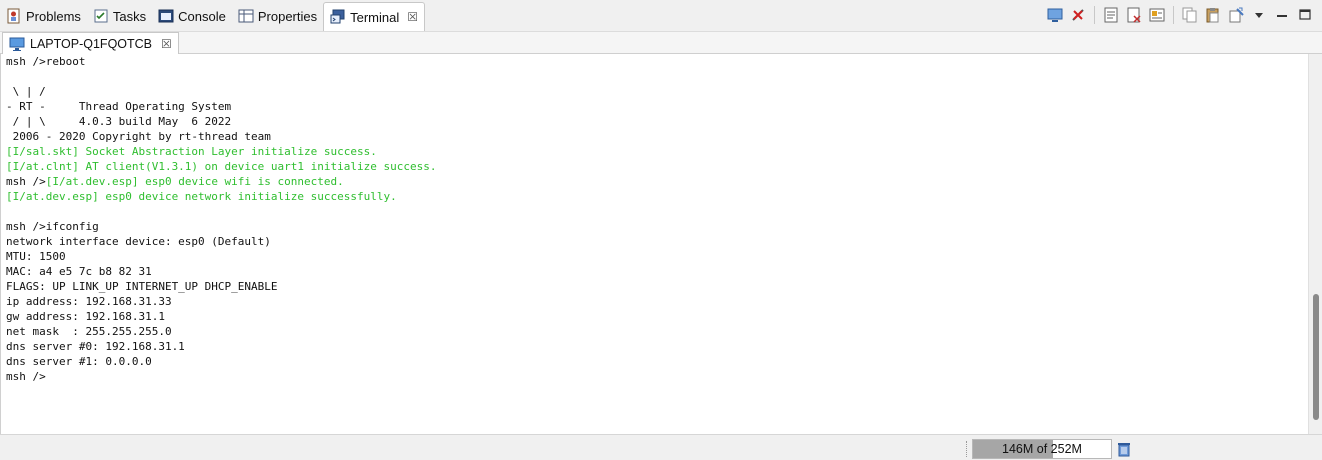 This screenshot has width=1322, height=460. Describe the element at coordinates (119, 121) in the screenshot. I see `terminal-line: / | \ 4.0.3 build May 6 2022` at that location.